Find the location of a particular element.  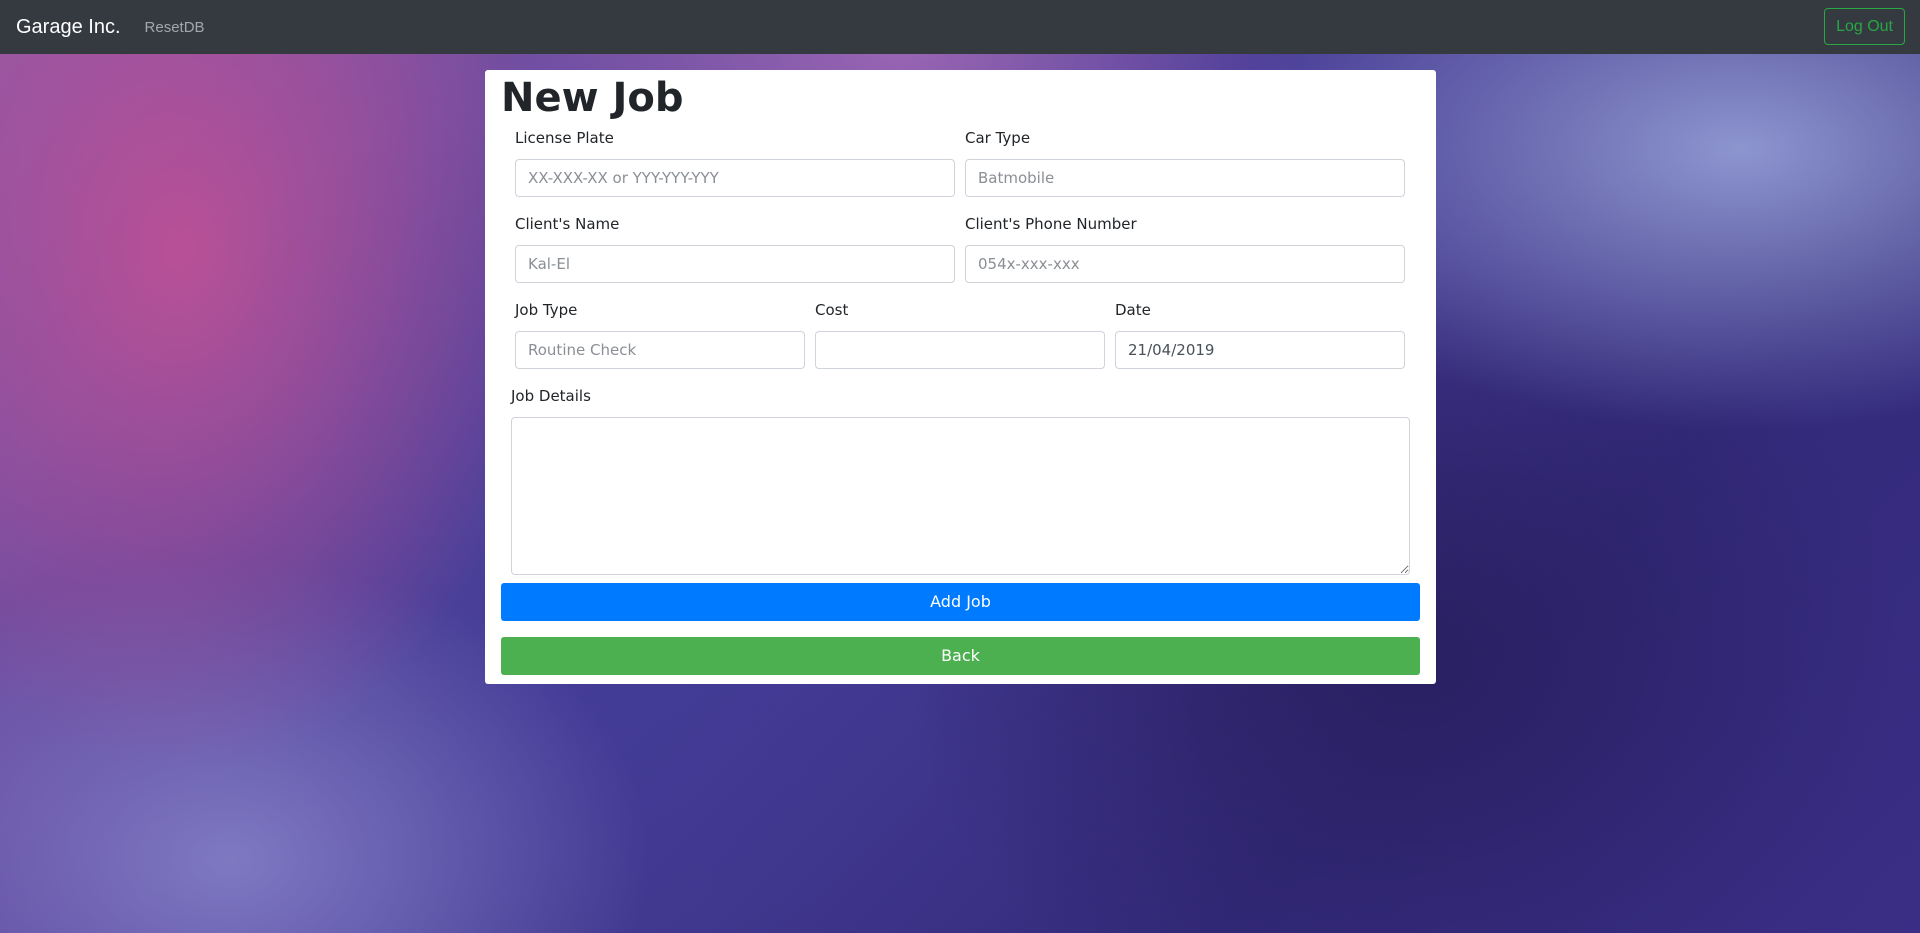

license-plate-input is located at coordinates (735, 178).